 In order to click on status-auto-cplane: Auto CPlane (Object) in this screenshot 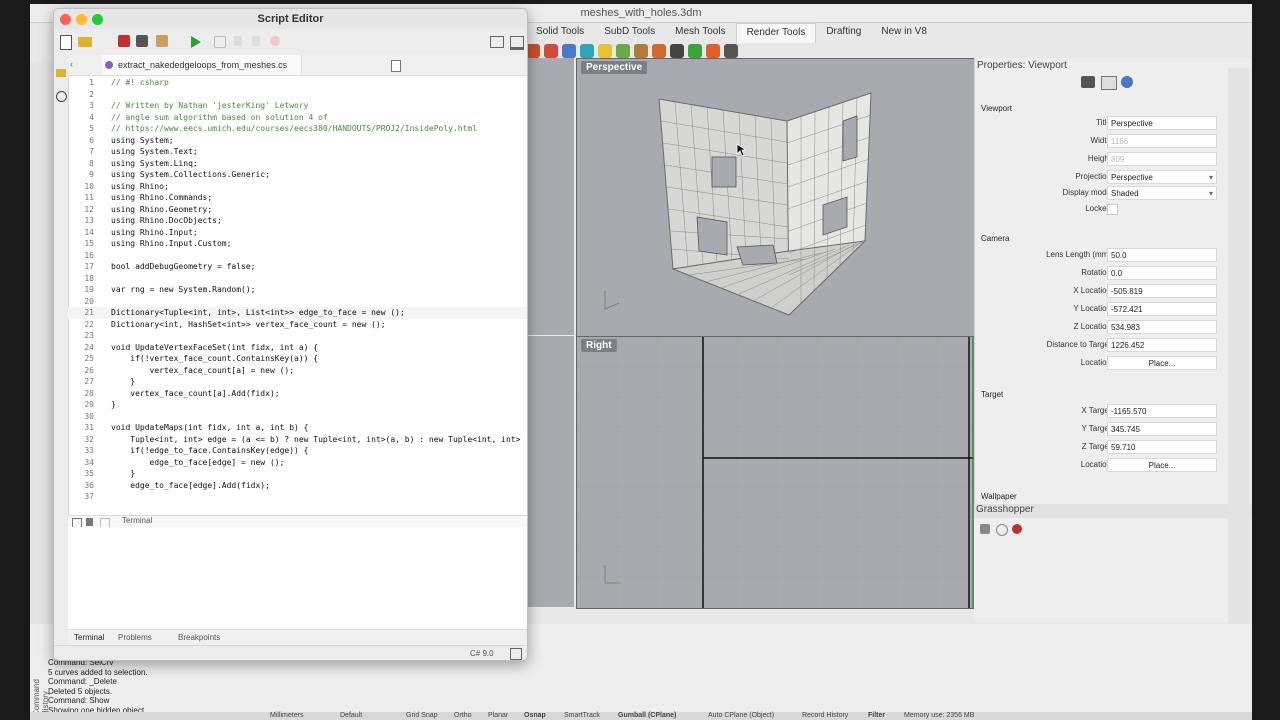, I will do `click(741, 715)`.